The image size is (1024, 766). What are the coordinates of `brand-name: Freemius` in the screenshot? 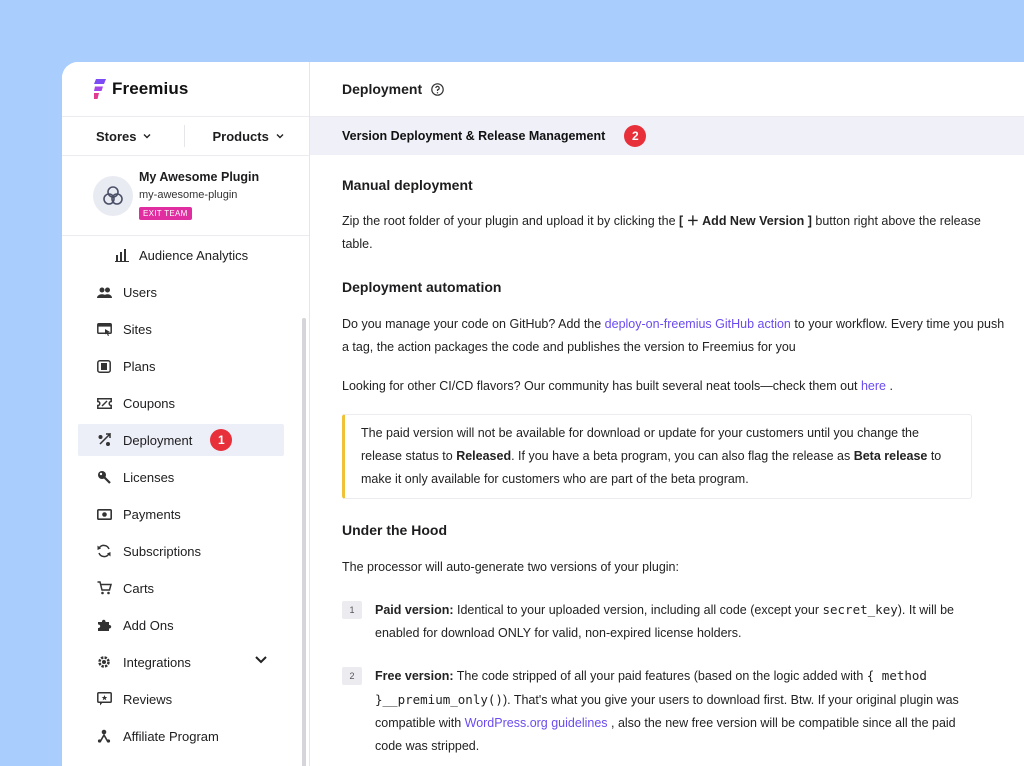 It's located at (150, 88).